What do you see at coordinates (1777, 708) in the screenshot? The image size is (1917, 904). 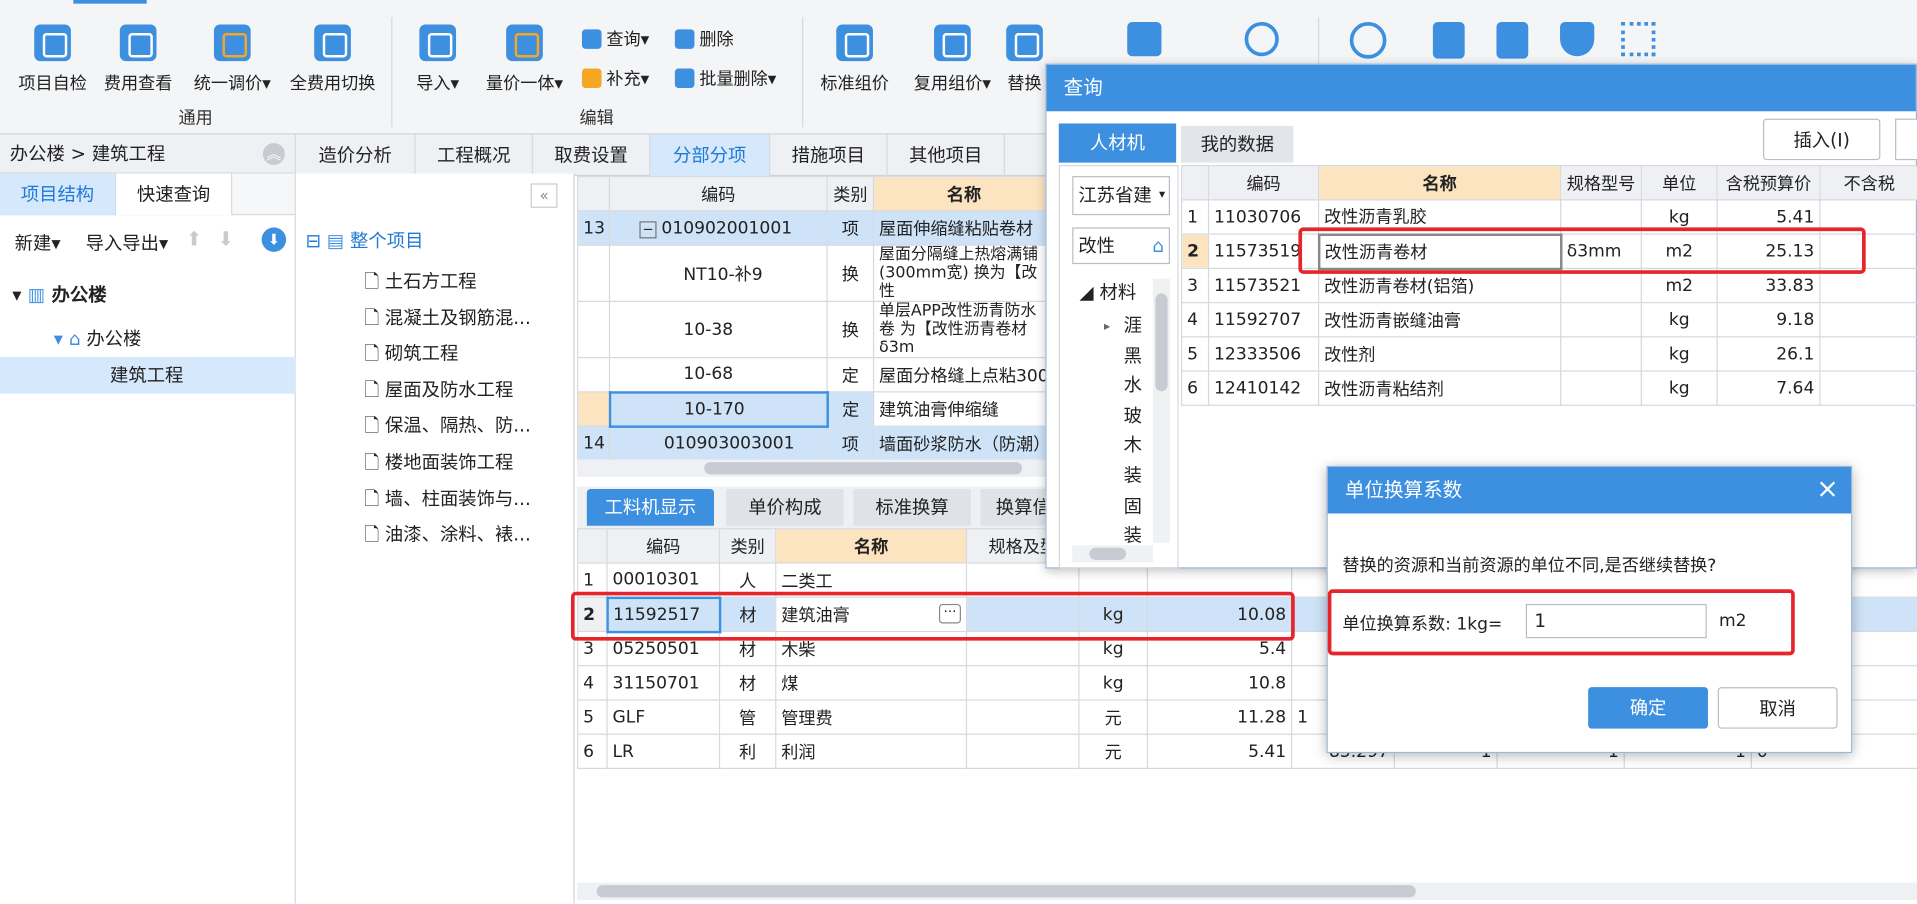 I see `cancel-button: 取消` at bounding box center [1777, 708].